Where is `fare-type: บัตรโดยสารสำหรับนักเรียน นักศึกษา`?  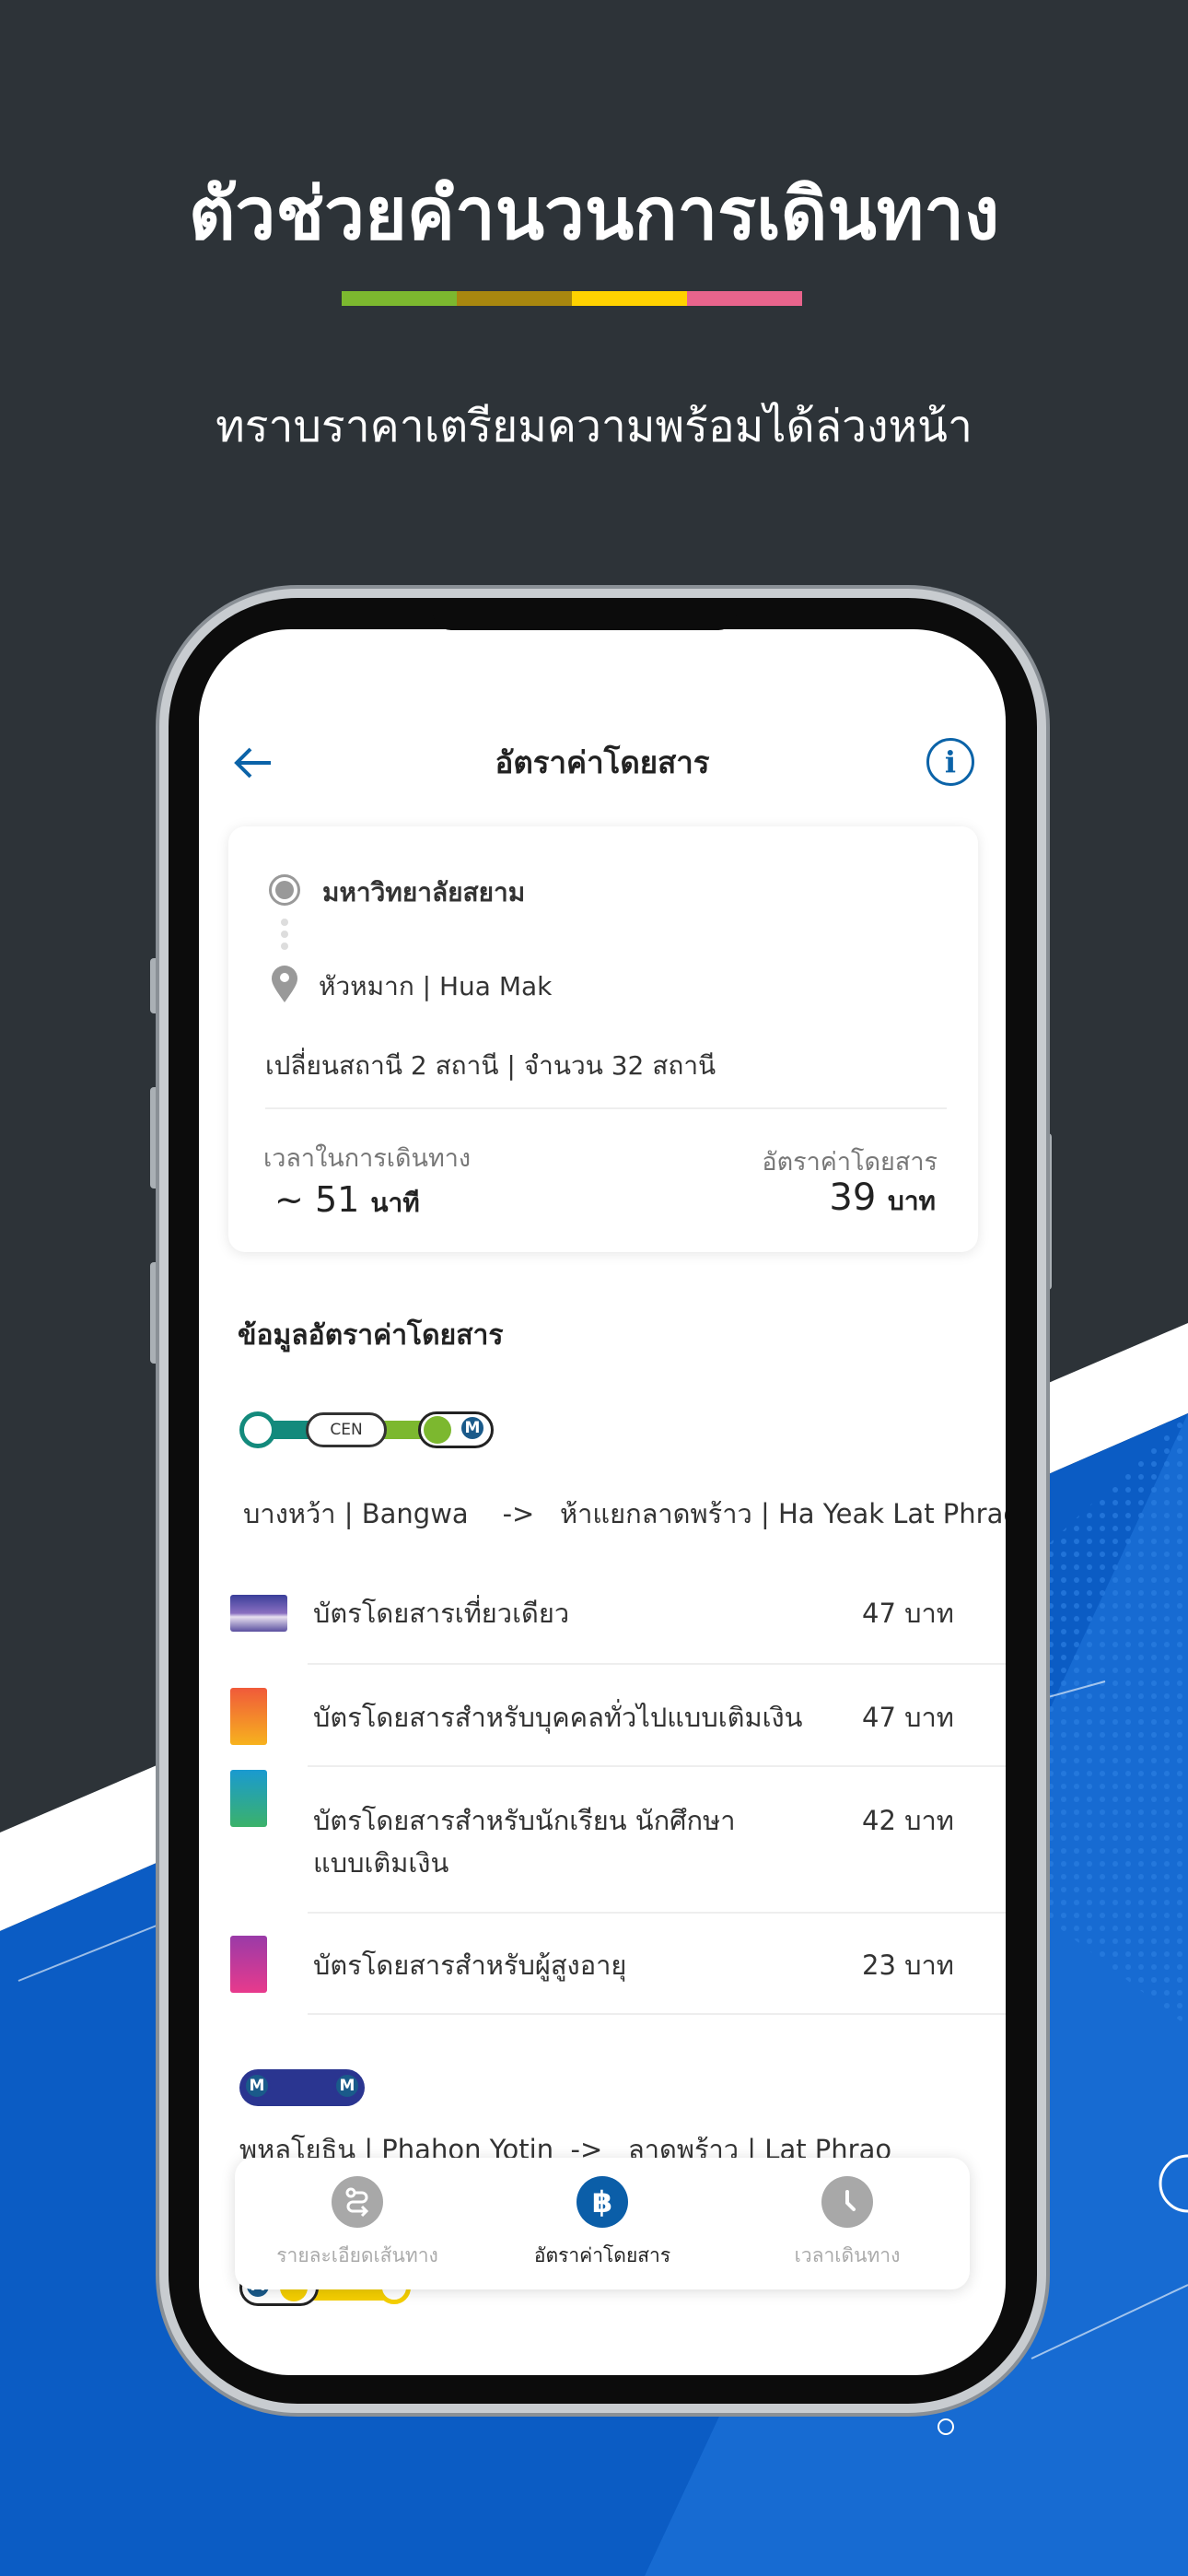
fare-type: บัตรโดยสารสำหรับนักเรียน นักศึกษา is located at coordinates (524, 1820).